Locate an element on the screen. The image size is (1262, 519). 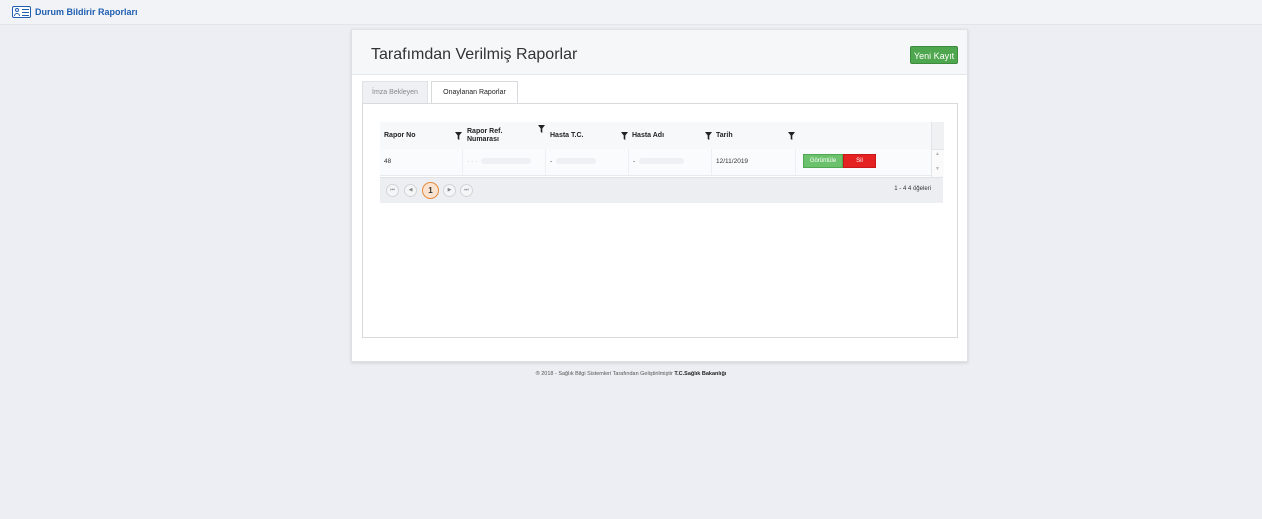
cell-tarih: 12/11/2019 is located at coordinates (754, 162).